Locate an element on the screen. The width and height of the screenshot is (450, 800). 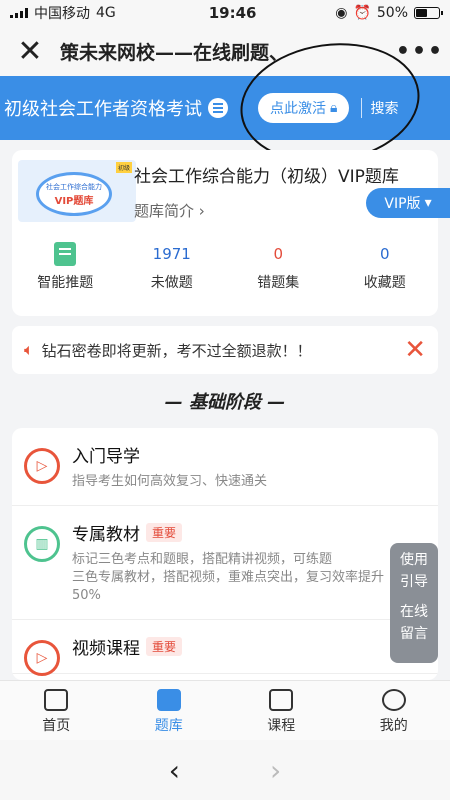
bank-name: 社会工作综合能力（初级）VIP题库 is located at coordinates (266, 177).